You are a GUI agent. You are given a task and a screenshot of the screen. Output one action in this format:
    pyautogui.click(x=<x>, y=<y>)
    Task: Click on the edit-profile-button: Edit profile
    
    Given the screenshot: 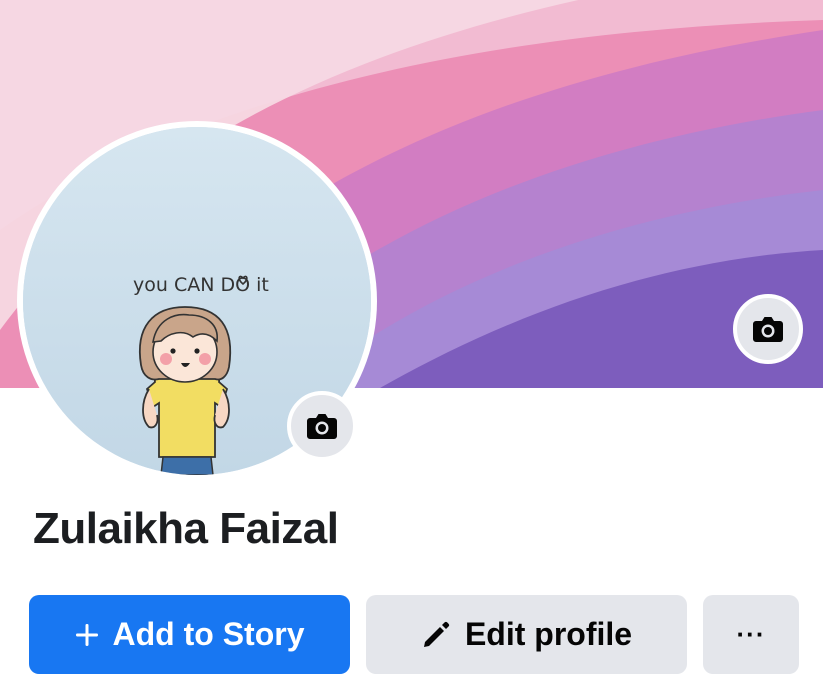 What is the action you would take?
    pyautogui.click(x=526, y=634)
    